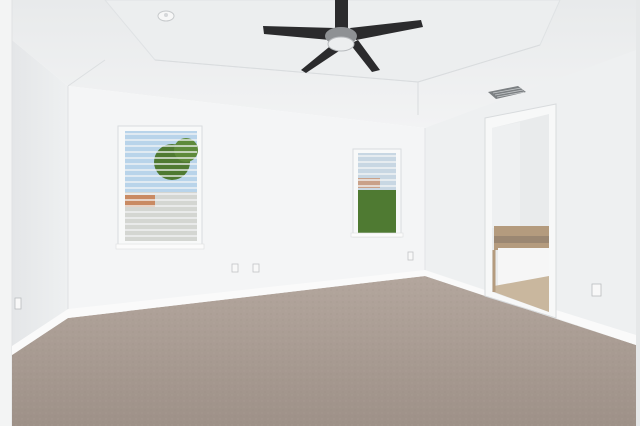  Describe the element at coordinates (520, 211) in the screenshot. I see `bathroom-doorway` at that location.